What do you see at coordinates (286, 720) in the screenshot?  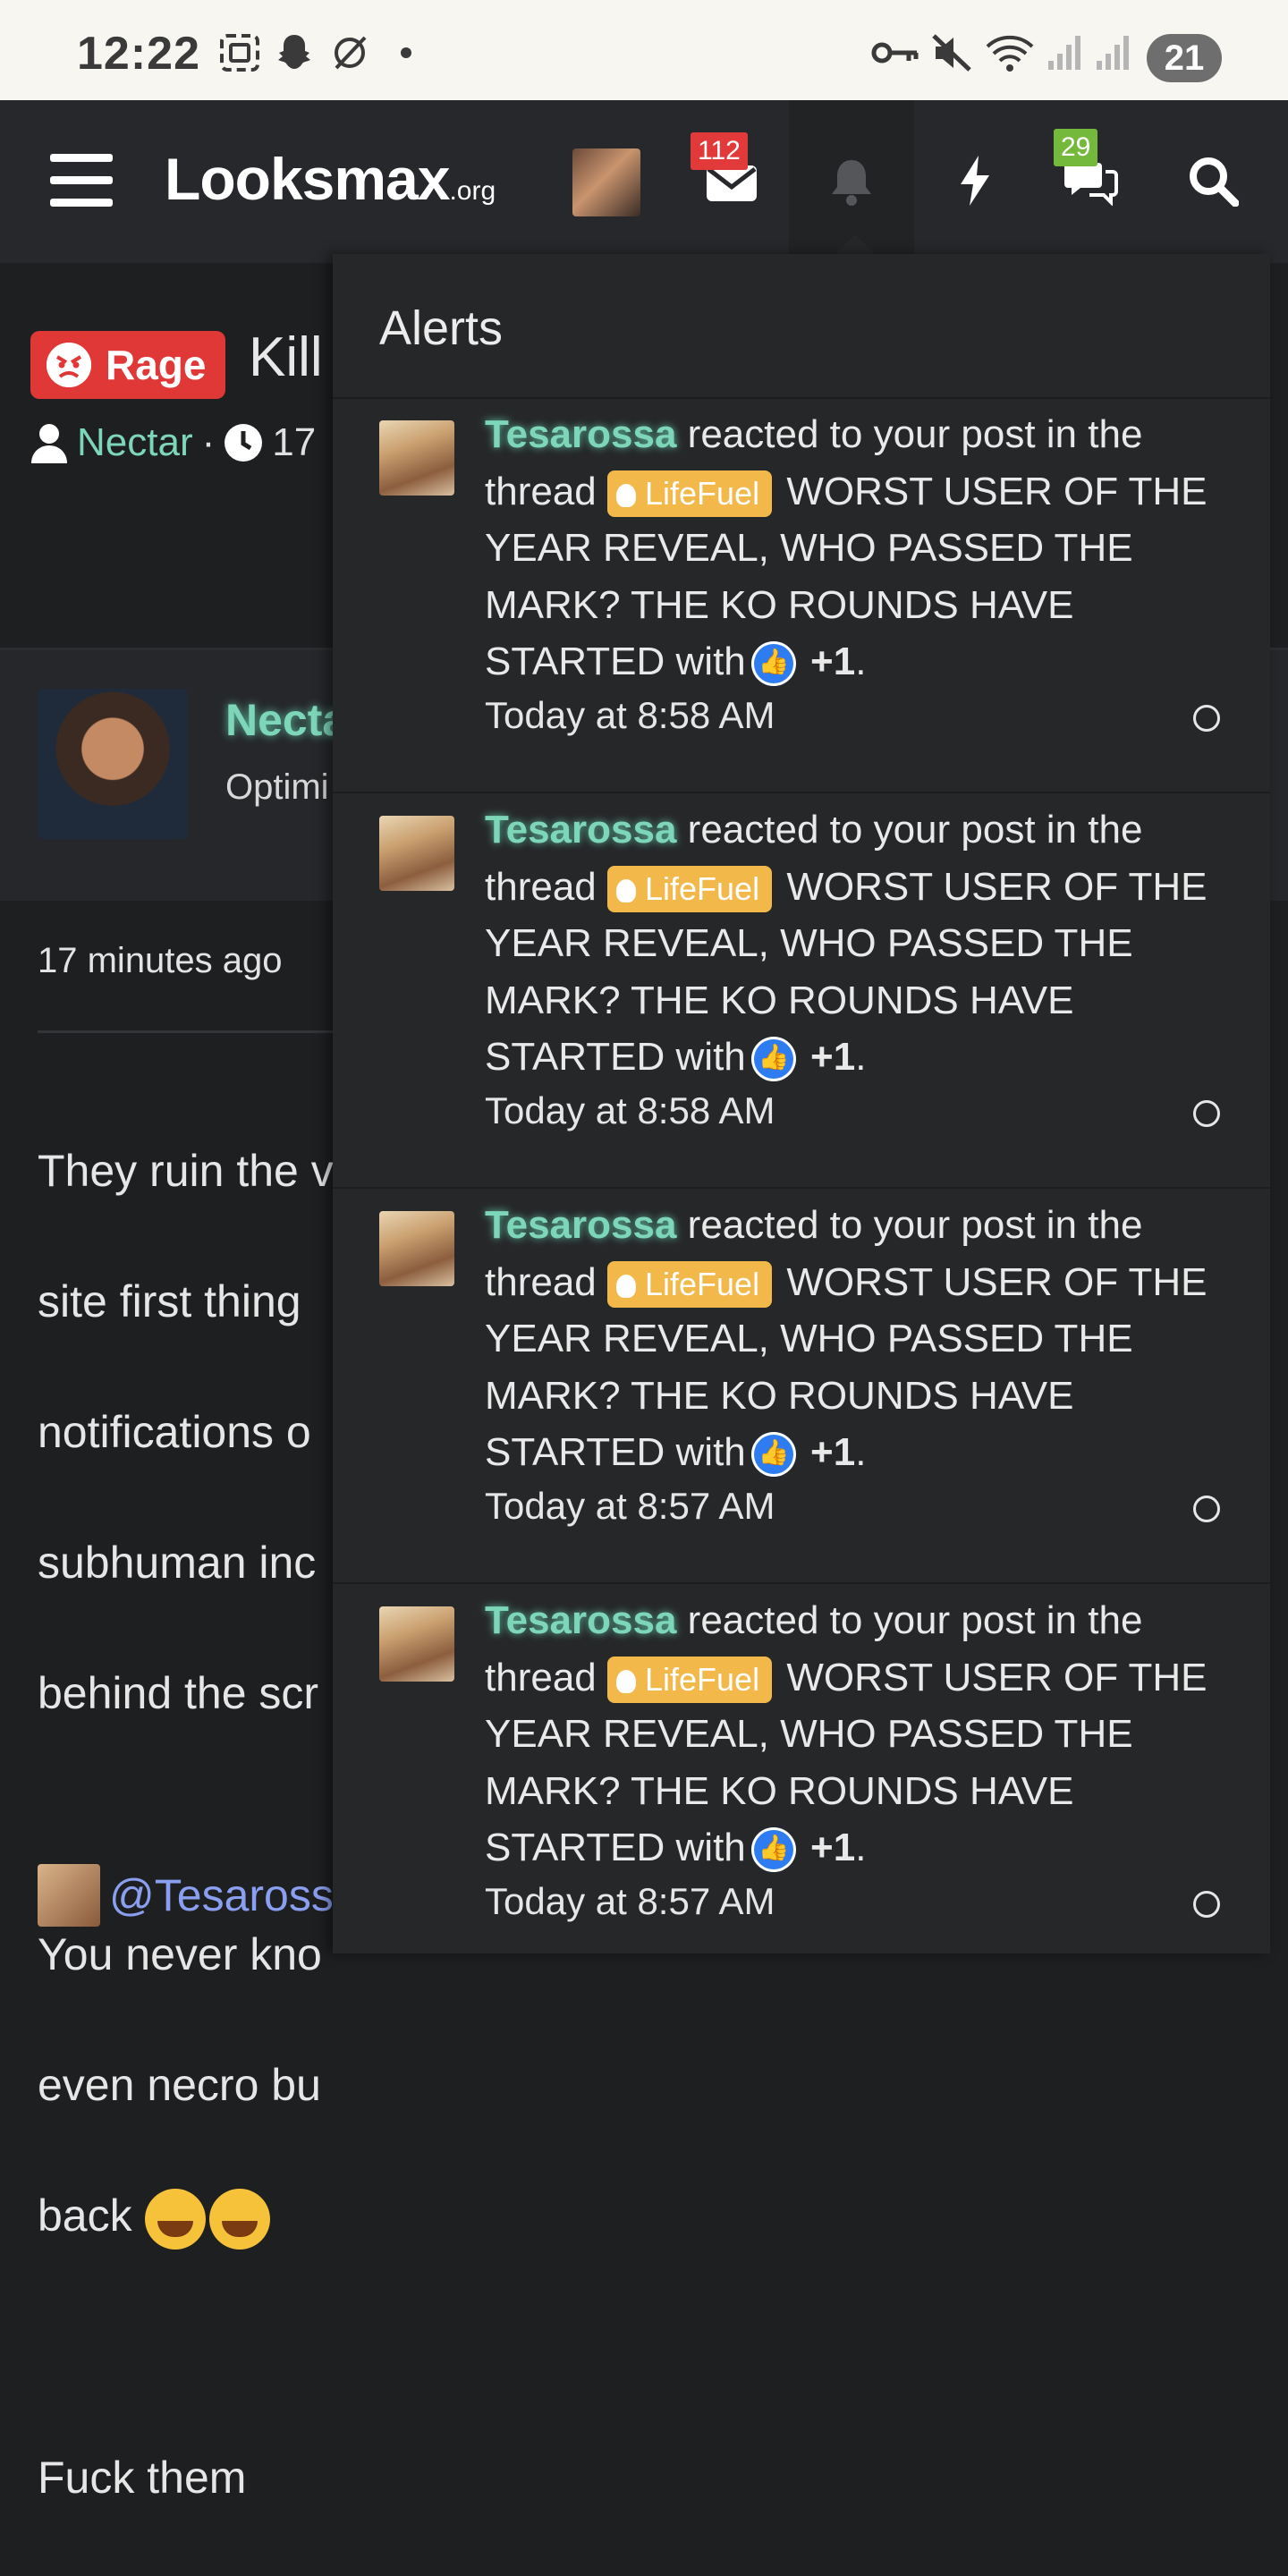 I see `post-author-name: Necta` at bounding box center [286, 720].